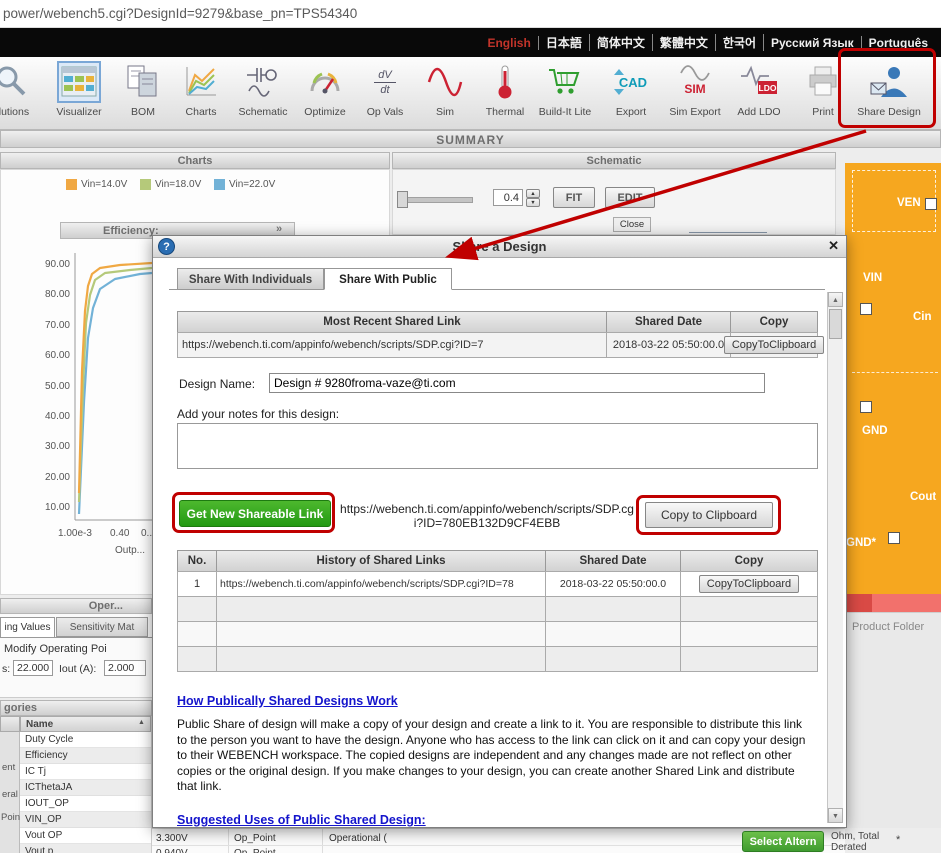  Describe the element at coordinates (630, 82) in the screenshot. I see `cad-export-icon: CAD` at that location.